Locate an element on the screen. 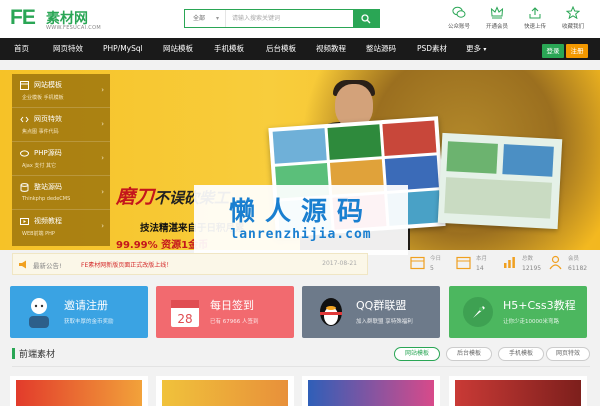  nav-more-label: 更多 is located at coordinates (473, 48).